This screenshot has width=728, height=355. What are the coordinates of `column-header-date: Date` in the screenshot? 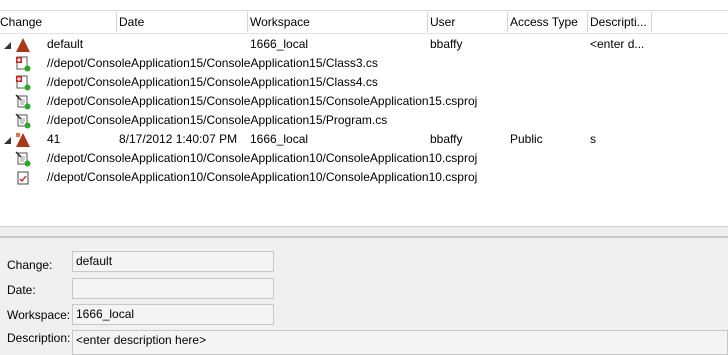 It's located at (182, 22).